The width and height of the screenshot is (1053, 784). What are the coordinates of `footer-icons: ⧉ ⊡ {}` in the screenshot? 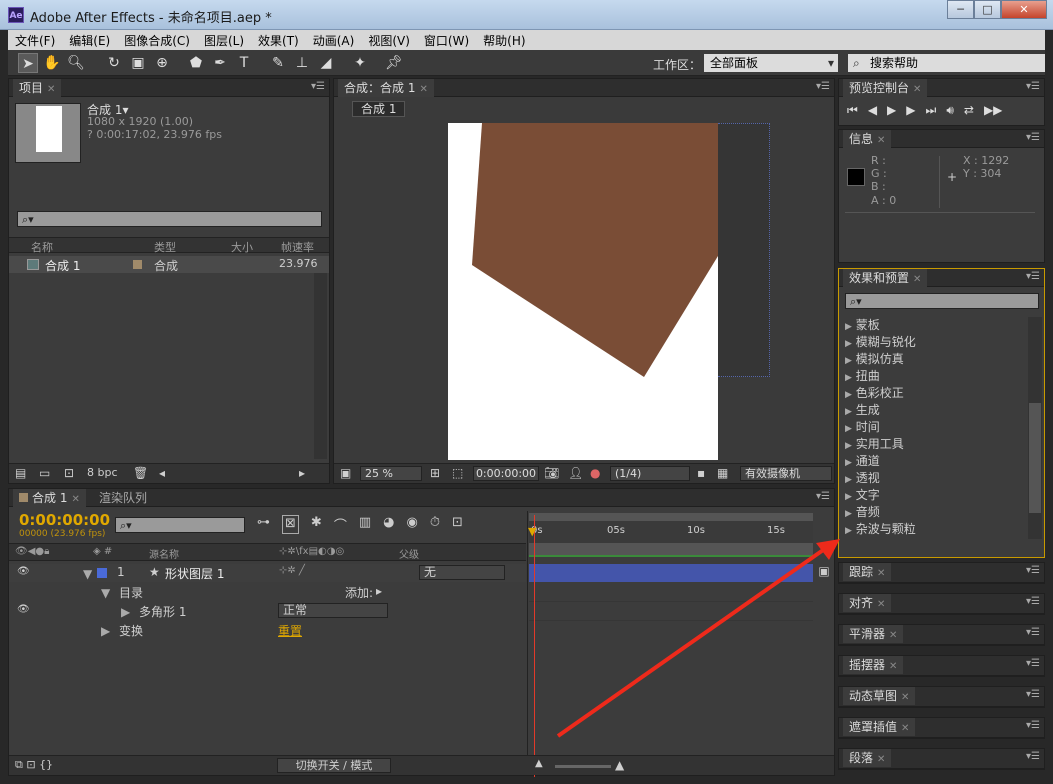 It's located at (34, 765).